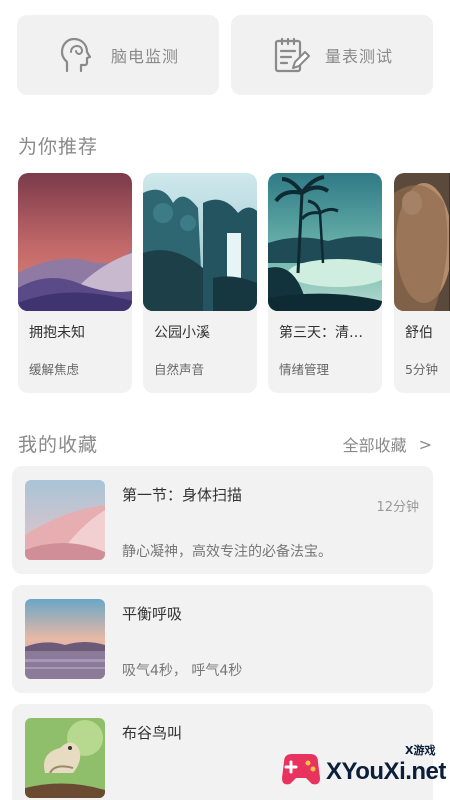 This screenshot has height=800, width=450. Describe the element at coordinates (386, 771) in the screenshot. I see `watermark-text: XYouXi.net` at that location.